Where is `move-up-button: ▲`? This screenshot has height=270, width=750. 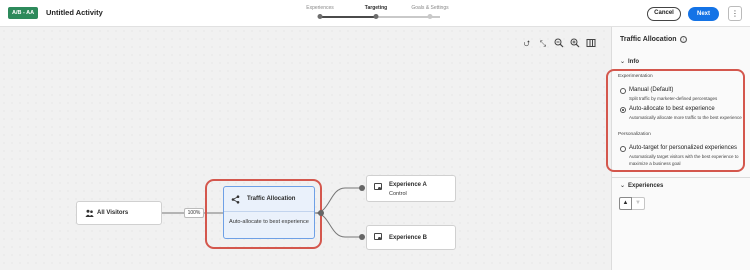 move-up-button: ▲ is located at coordinates (625, 203).